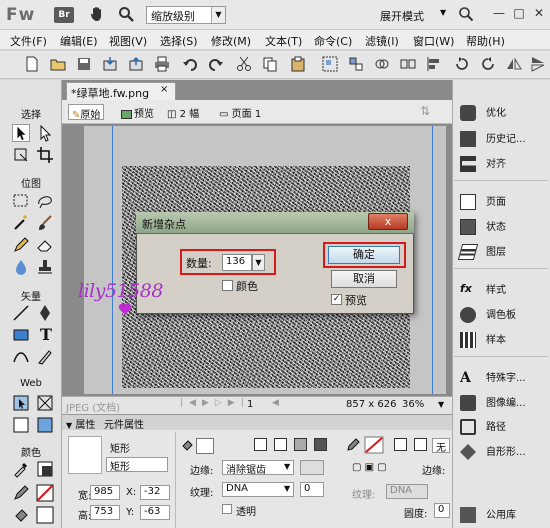 This screenshot has height=528, width=550. What do you see at coordinates (499, 13) in the screenshot?
I see `minimize-button: —` at bounding box center [499, 13].